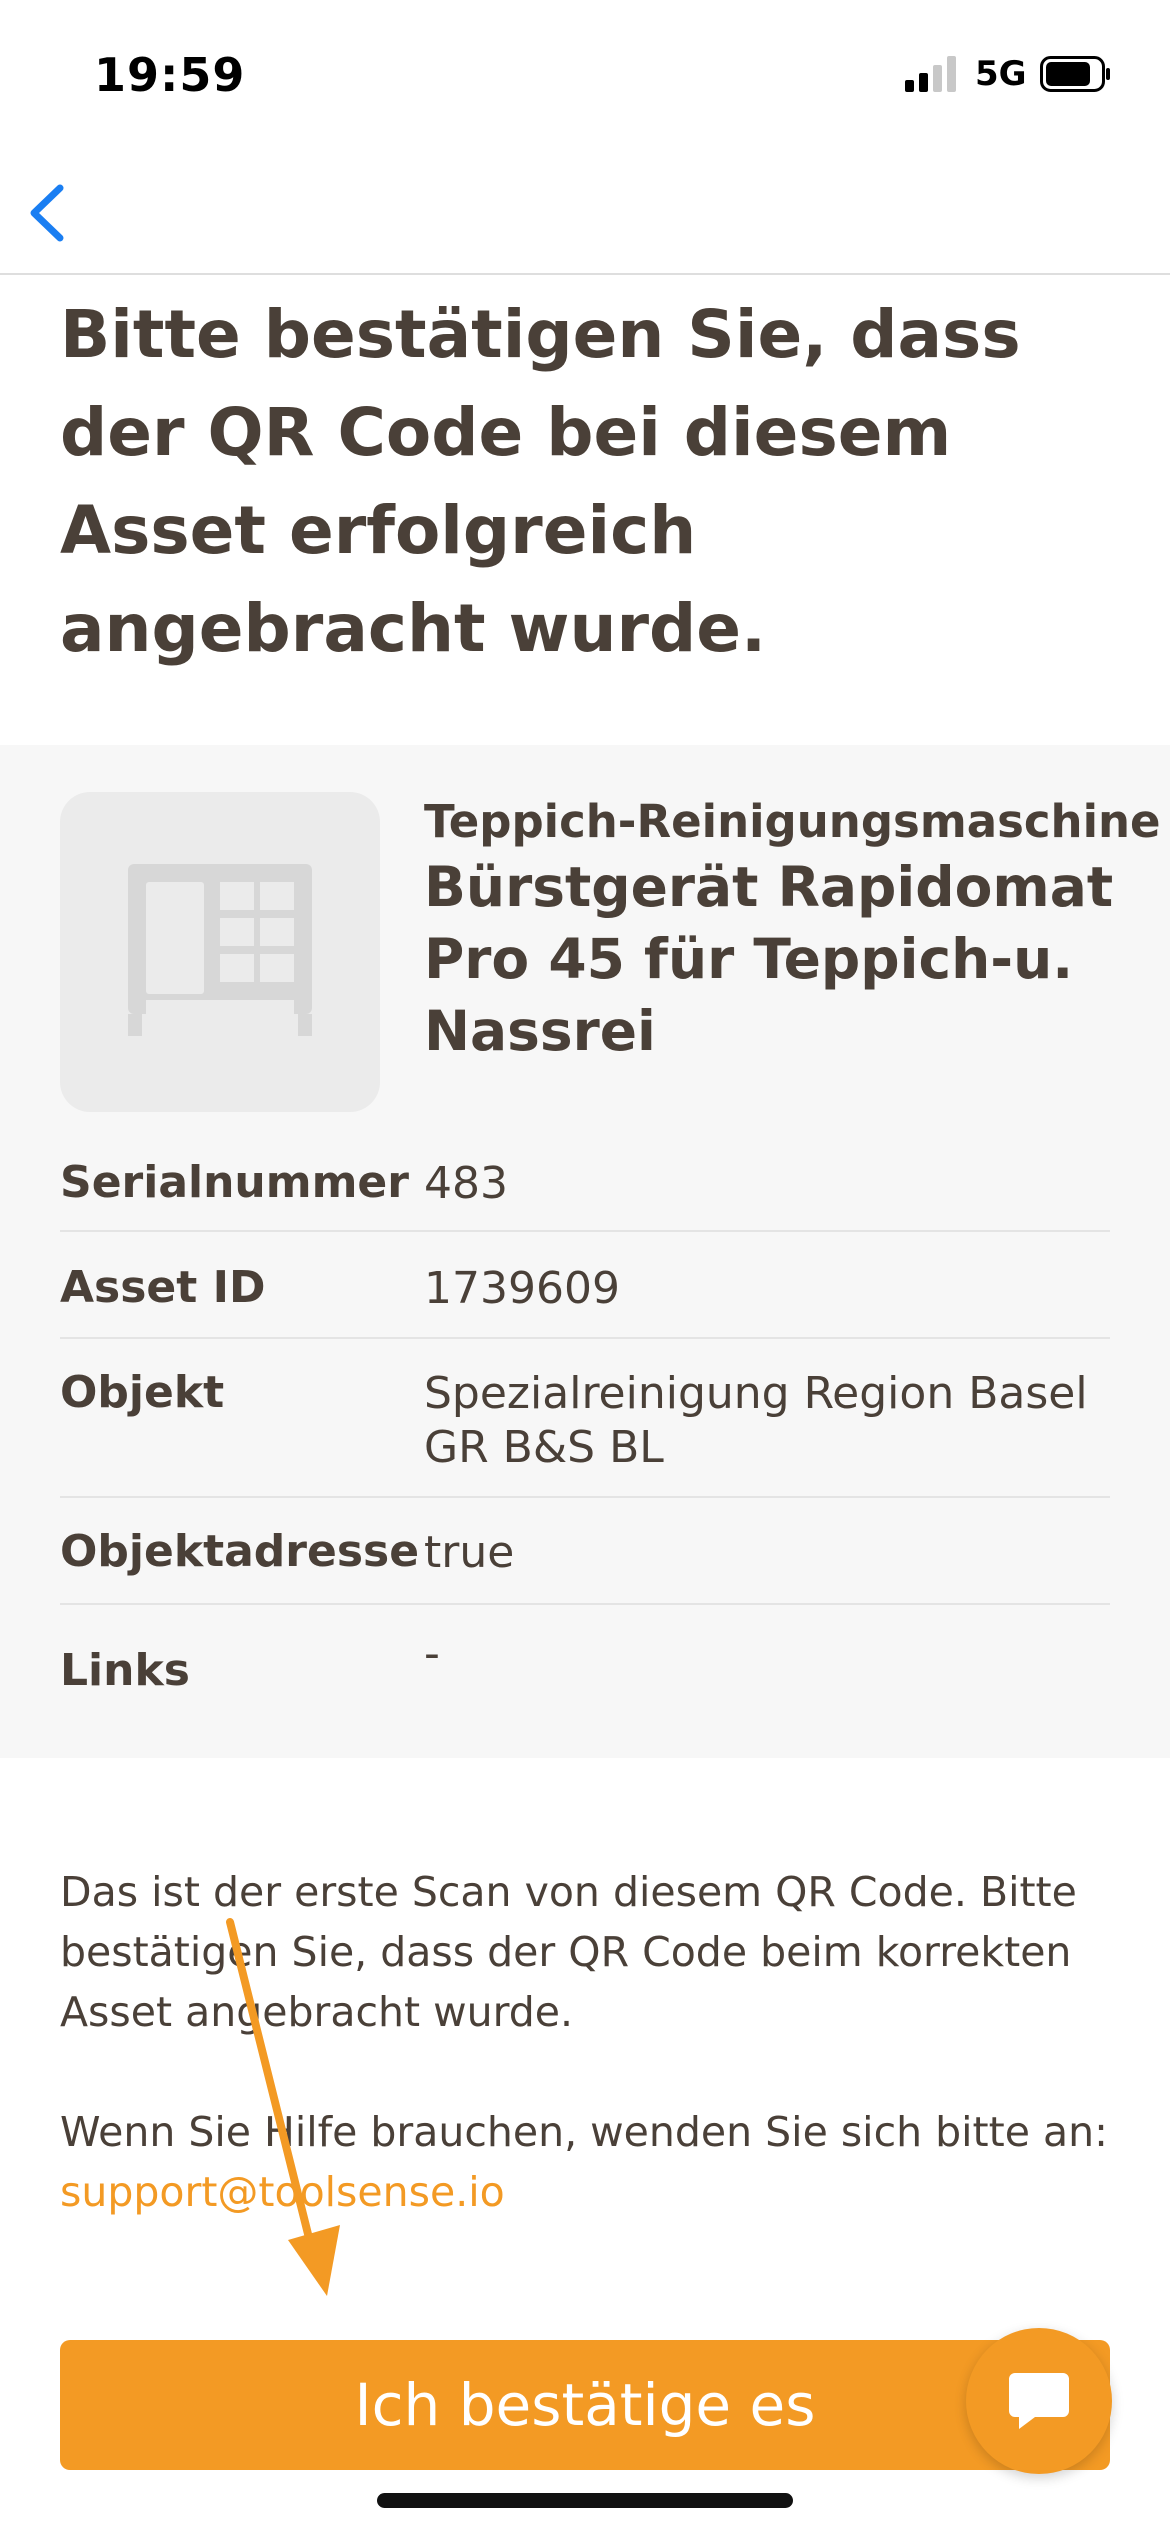  What do you see at coordinates (1001, 74) in the screenshot?
I see `network-type: 5G` at bounding box center [1001, 74].